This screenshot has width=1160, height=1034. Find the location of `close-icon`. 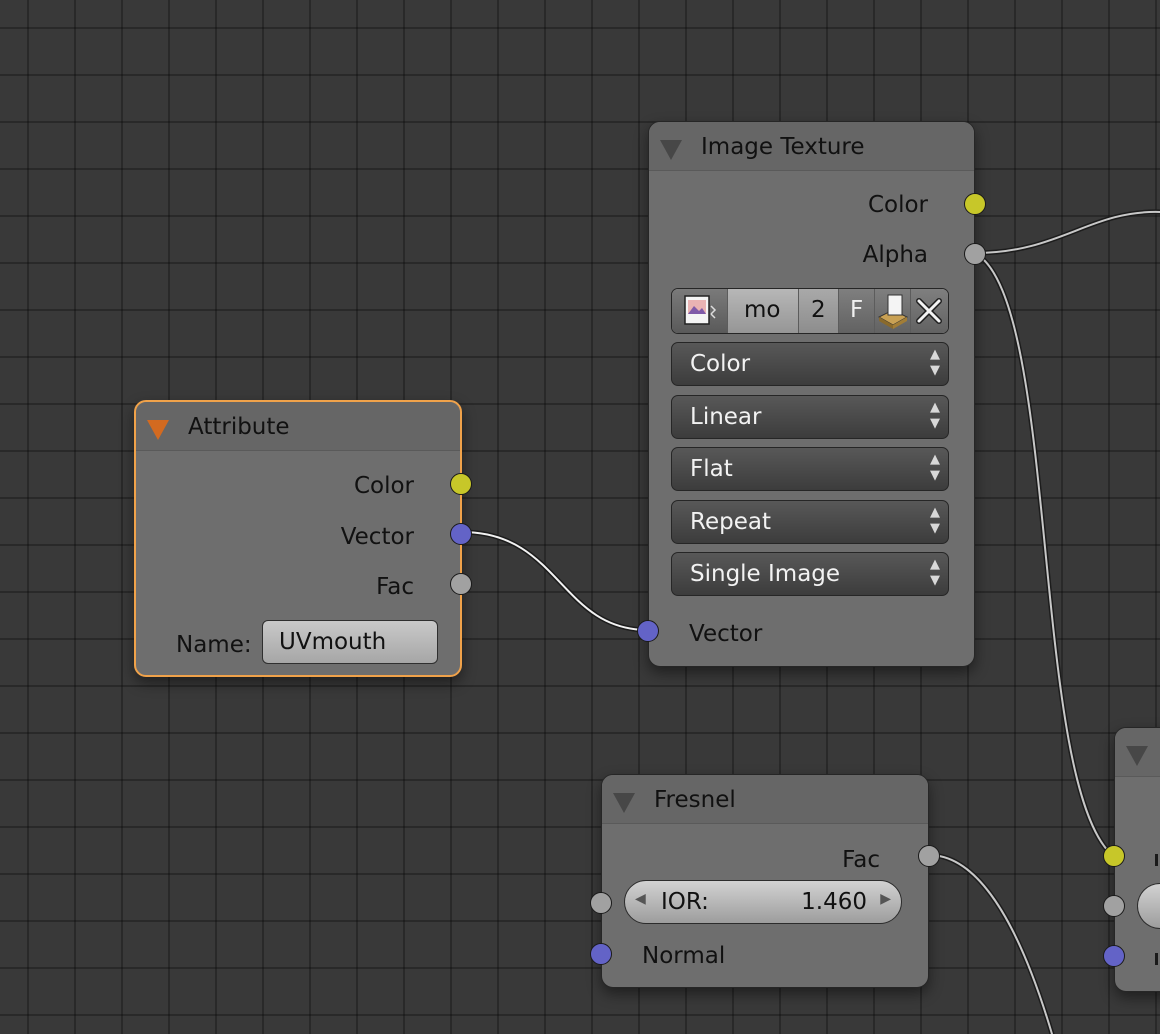

close-icon is located at coordinates (929, 311).